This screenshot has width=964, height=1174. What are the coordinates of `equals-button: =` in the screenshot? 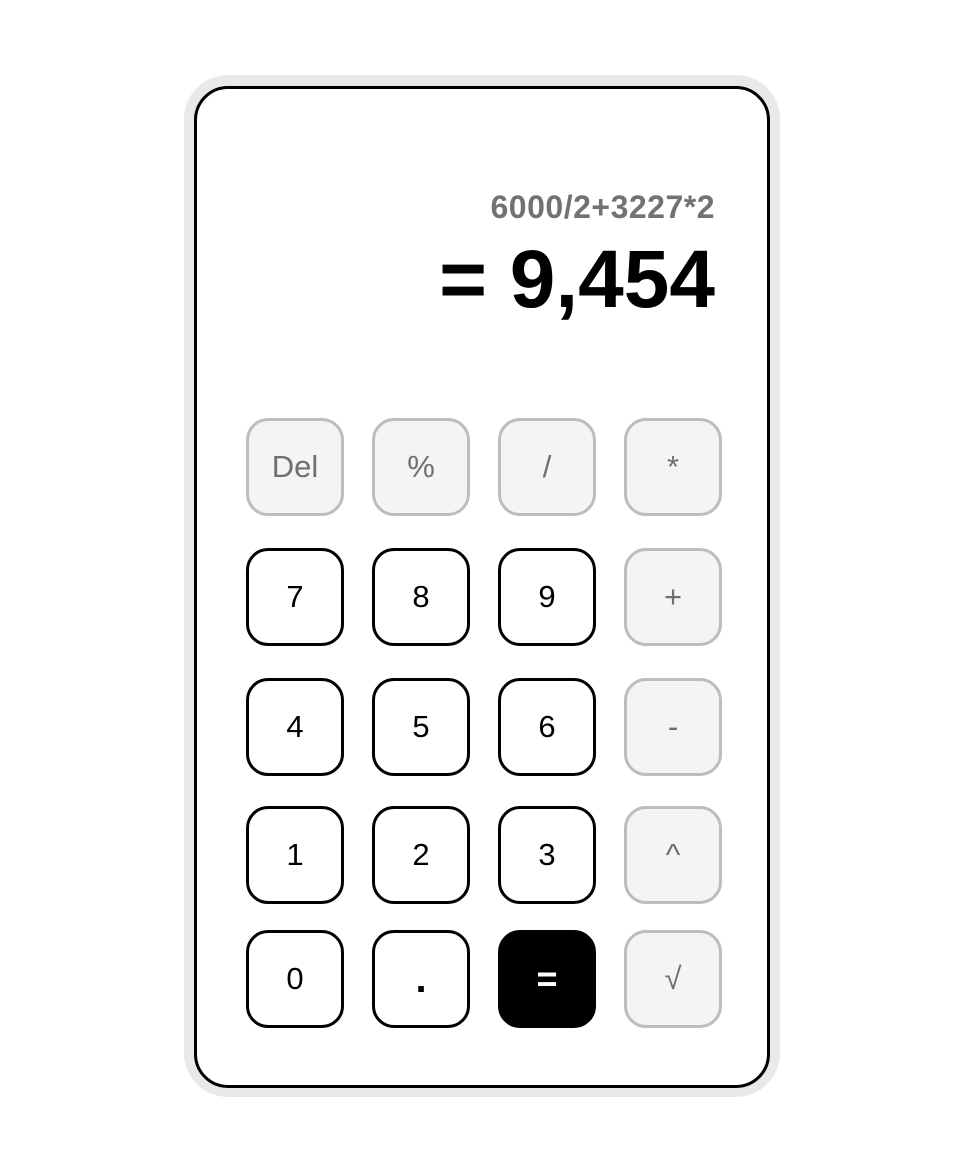 It's located at (547, 979).